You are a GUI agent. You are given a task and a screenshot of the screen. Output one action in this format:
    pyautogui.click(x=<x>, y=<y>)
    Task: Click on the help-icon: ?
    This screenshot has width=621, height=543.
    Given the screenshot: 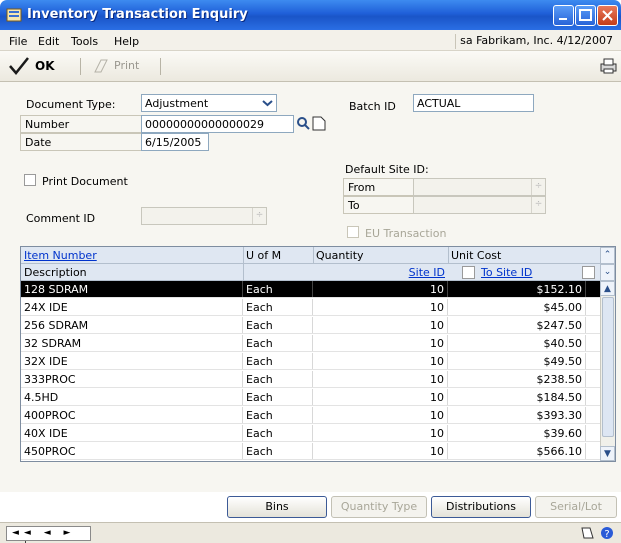 What is the action you would take?
    pyautogui.click(x=607, y=533)
    